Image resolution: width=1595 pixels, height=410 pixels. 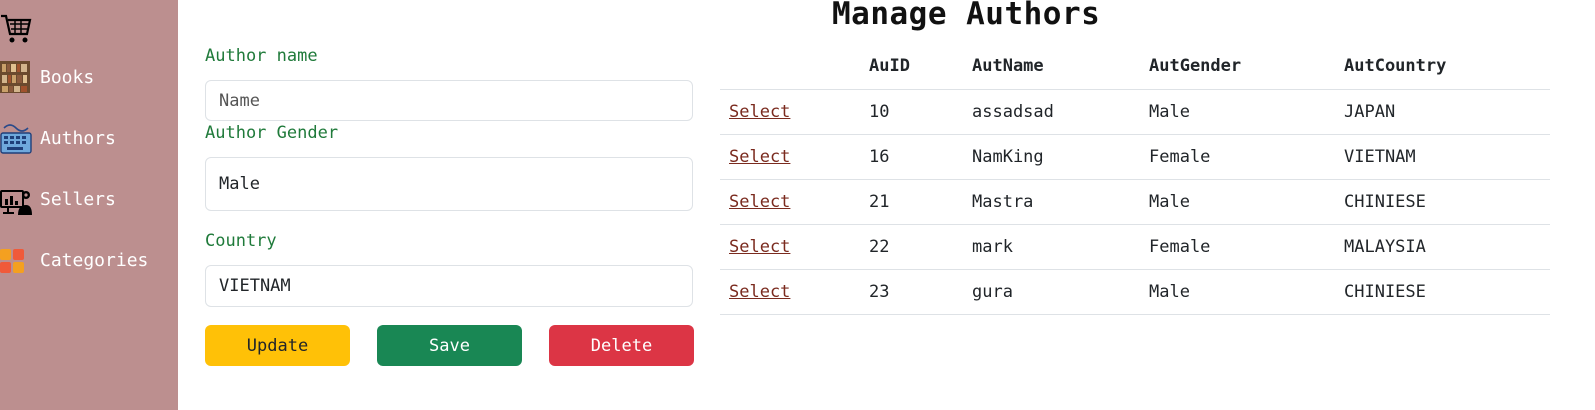 What do you see at coordinates (1060, 246) in the screenshot?
I see `cell-autname: mark` at bounding box center [1060, 246].